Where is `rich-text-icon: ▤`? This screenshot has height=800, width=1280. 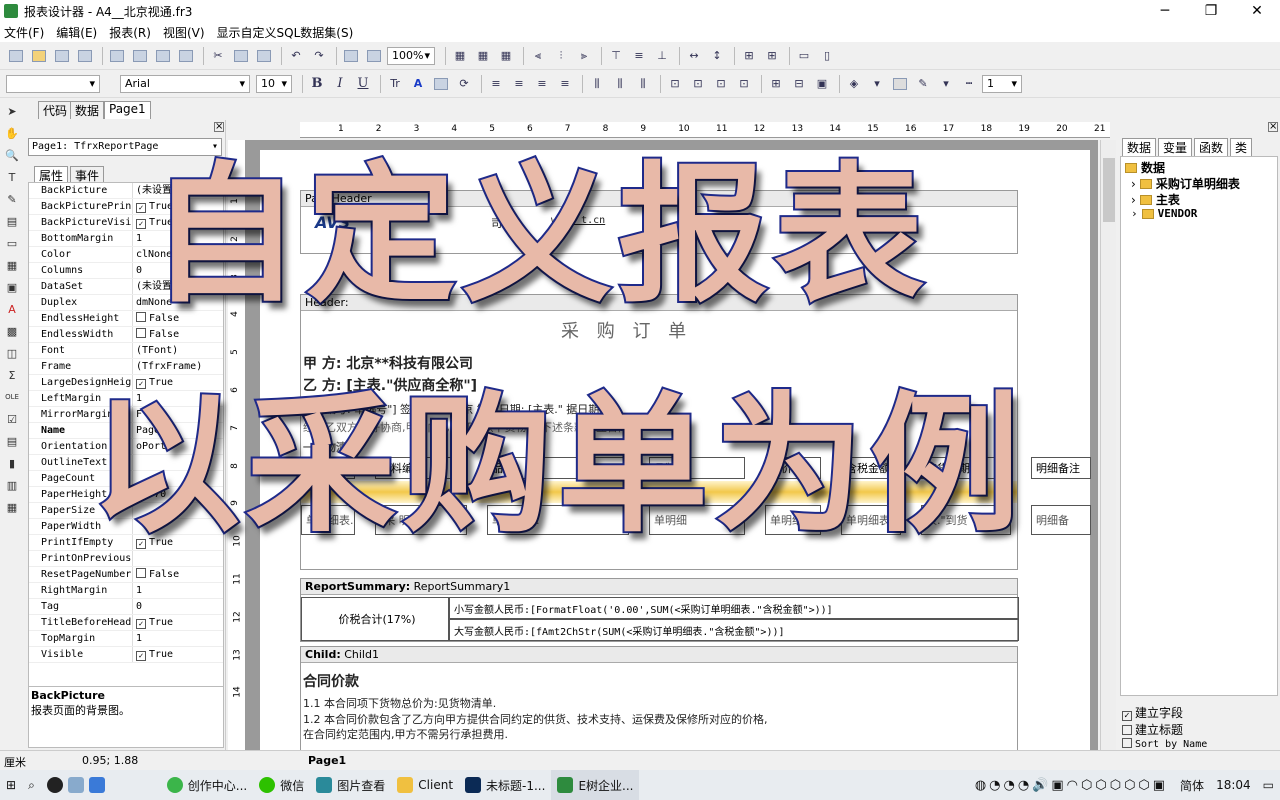 rich-text-icon: ▤ is located at coordinates (12, 441).